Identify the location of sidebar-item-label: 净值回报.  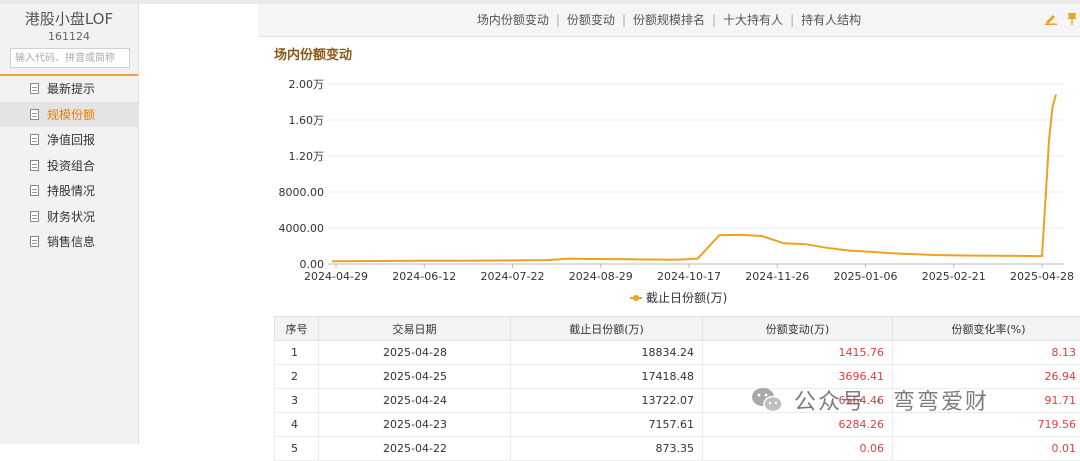
(71, 139).